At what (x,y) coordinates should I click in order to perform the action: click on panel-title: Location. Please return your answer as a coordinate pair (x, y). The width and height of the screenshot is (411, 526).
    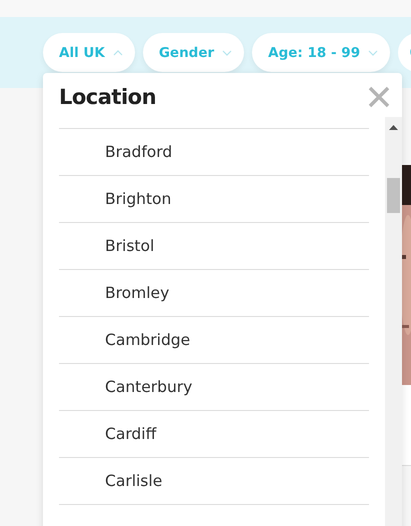
    Looking at the image, I should click on (107, 97).